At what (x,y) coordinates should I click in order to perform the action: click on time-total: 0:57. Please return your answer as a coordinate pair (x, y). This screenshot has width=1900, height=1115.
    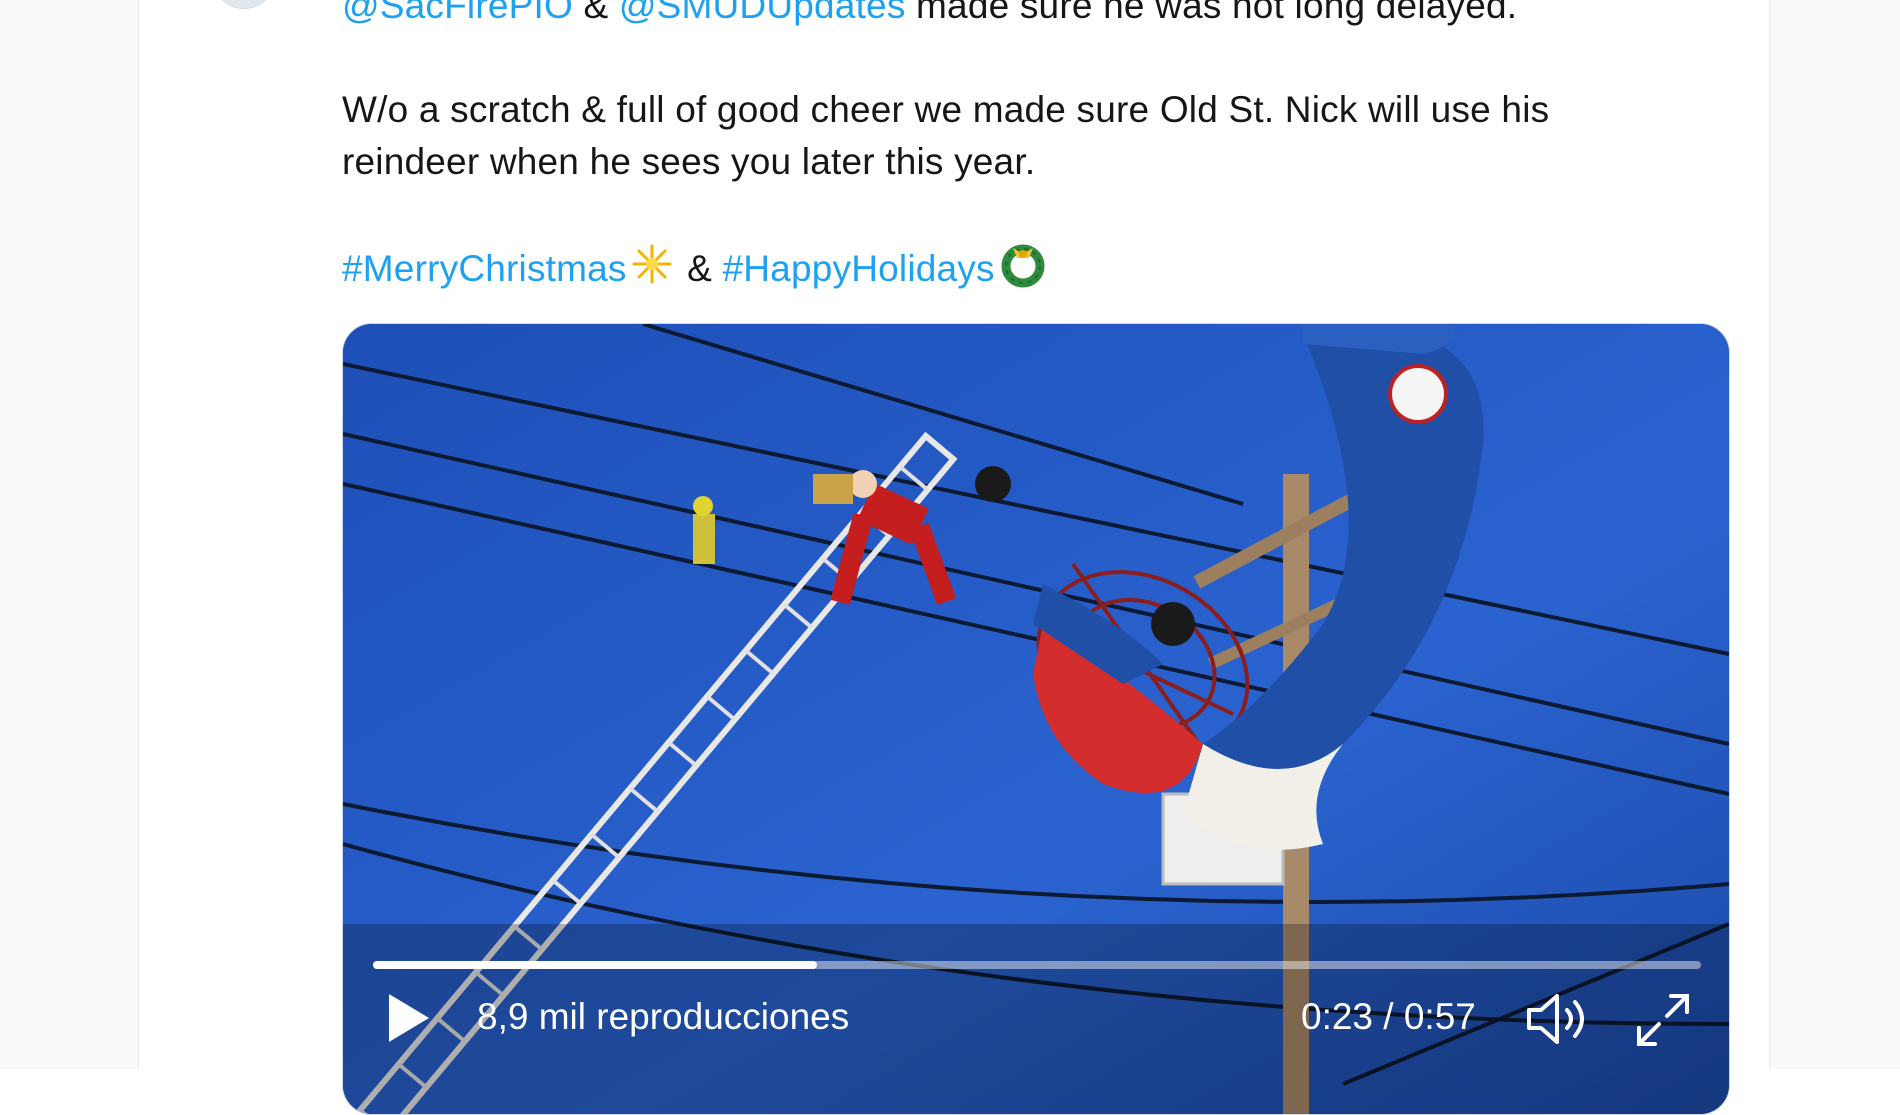
    Looking at the image, I should click on (1439, 1016).